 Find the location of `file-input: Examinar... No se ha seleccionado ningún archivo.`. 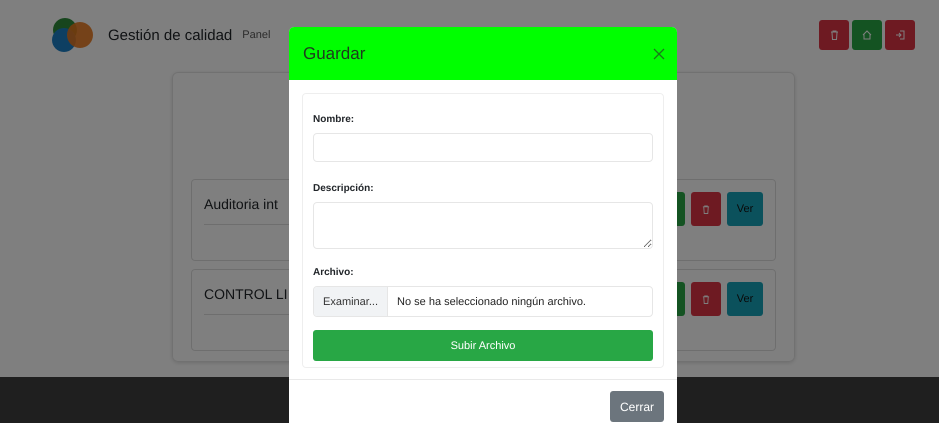

file-input: Examinar... No se ha seleccionado ningún archivo. is located at coordinates (483, 301).